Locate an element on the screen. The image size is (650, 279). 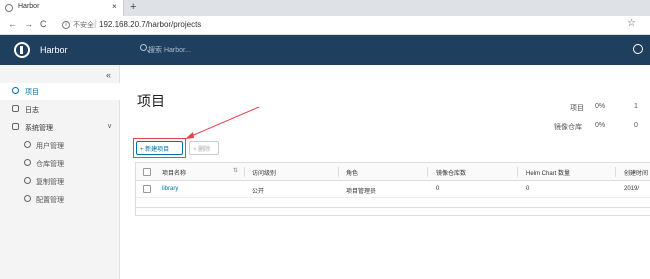
collapse-sidebar-icon: « is located at coordinates (108, 75).